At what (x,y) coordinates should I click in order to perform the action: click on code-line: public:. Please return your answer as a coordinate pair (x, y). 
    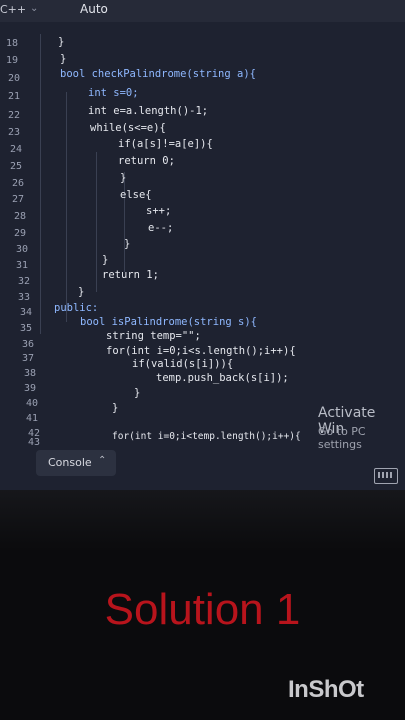
    Looking at the image, I should click on (76, 308).